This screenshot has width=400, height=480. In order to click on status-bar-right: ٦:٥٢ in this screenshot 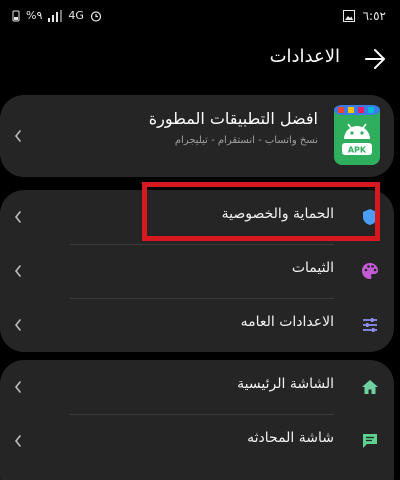, I will do `click(364, 16)`.